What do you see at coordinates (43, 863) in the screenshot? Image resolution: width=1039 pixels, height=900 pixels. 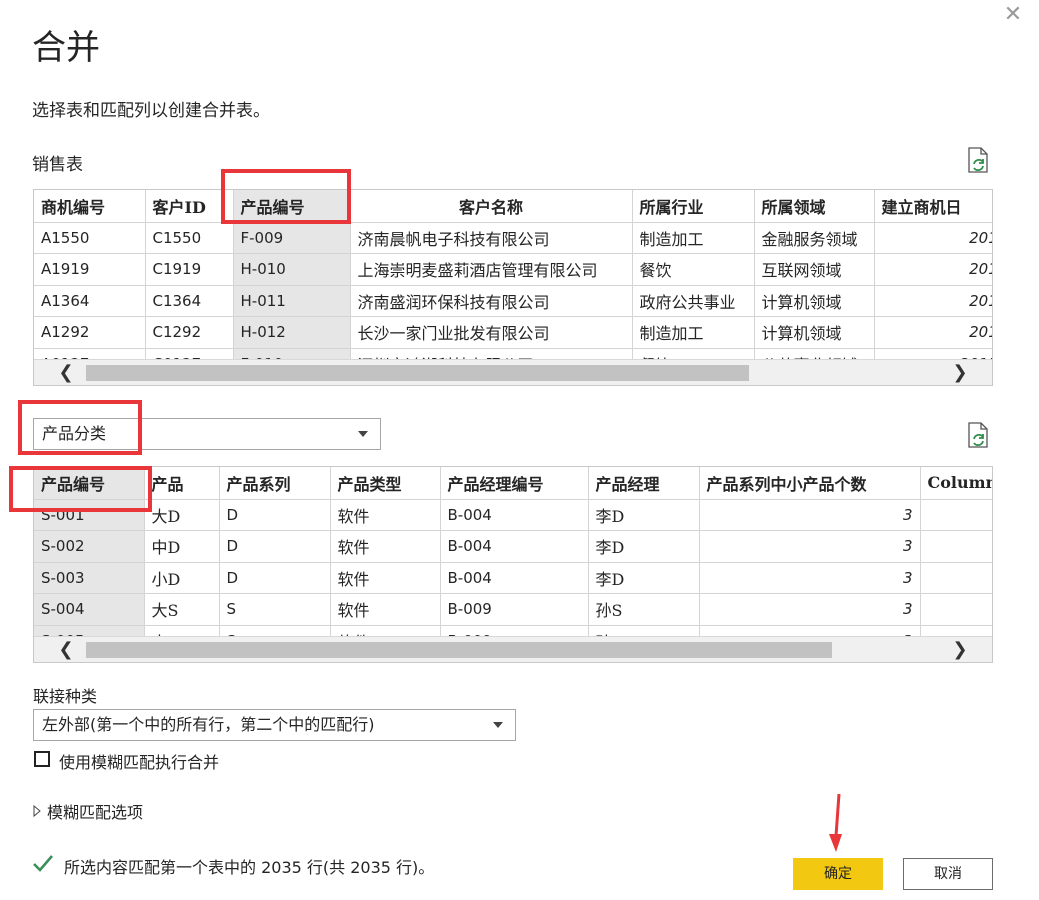 I see `check-icon` at bounding box center [43, 863].